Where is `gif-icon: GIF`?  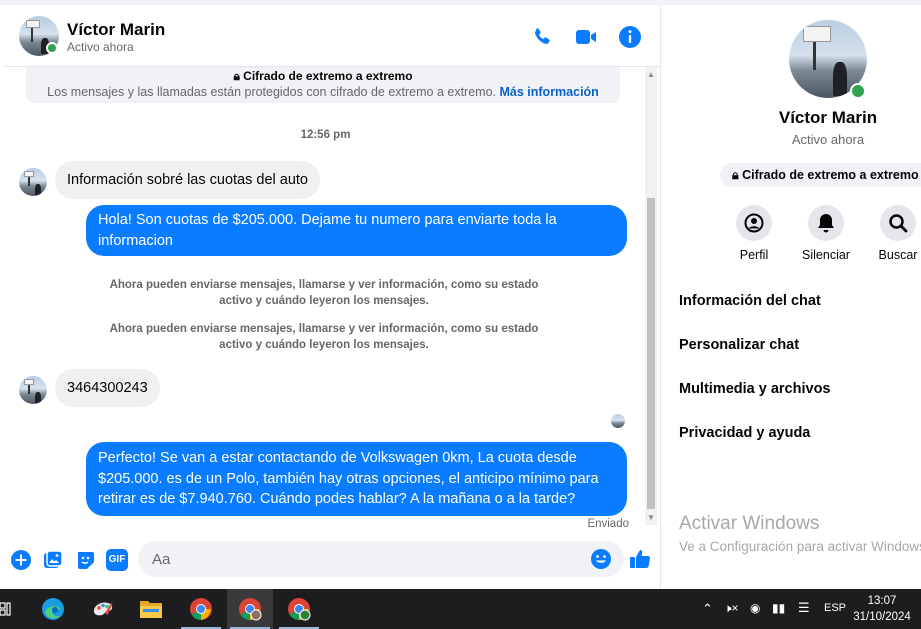 gif-icon: GIF is located at coordinates (117, 560).